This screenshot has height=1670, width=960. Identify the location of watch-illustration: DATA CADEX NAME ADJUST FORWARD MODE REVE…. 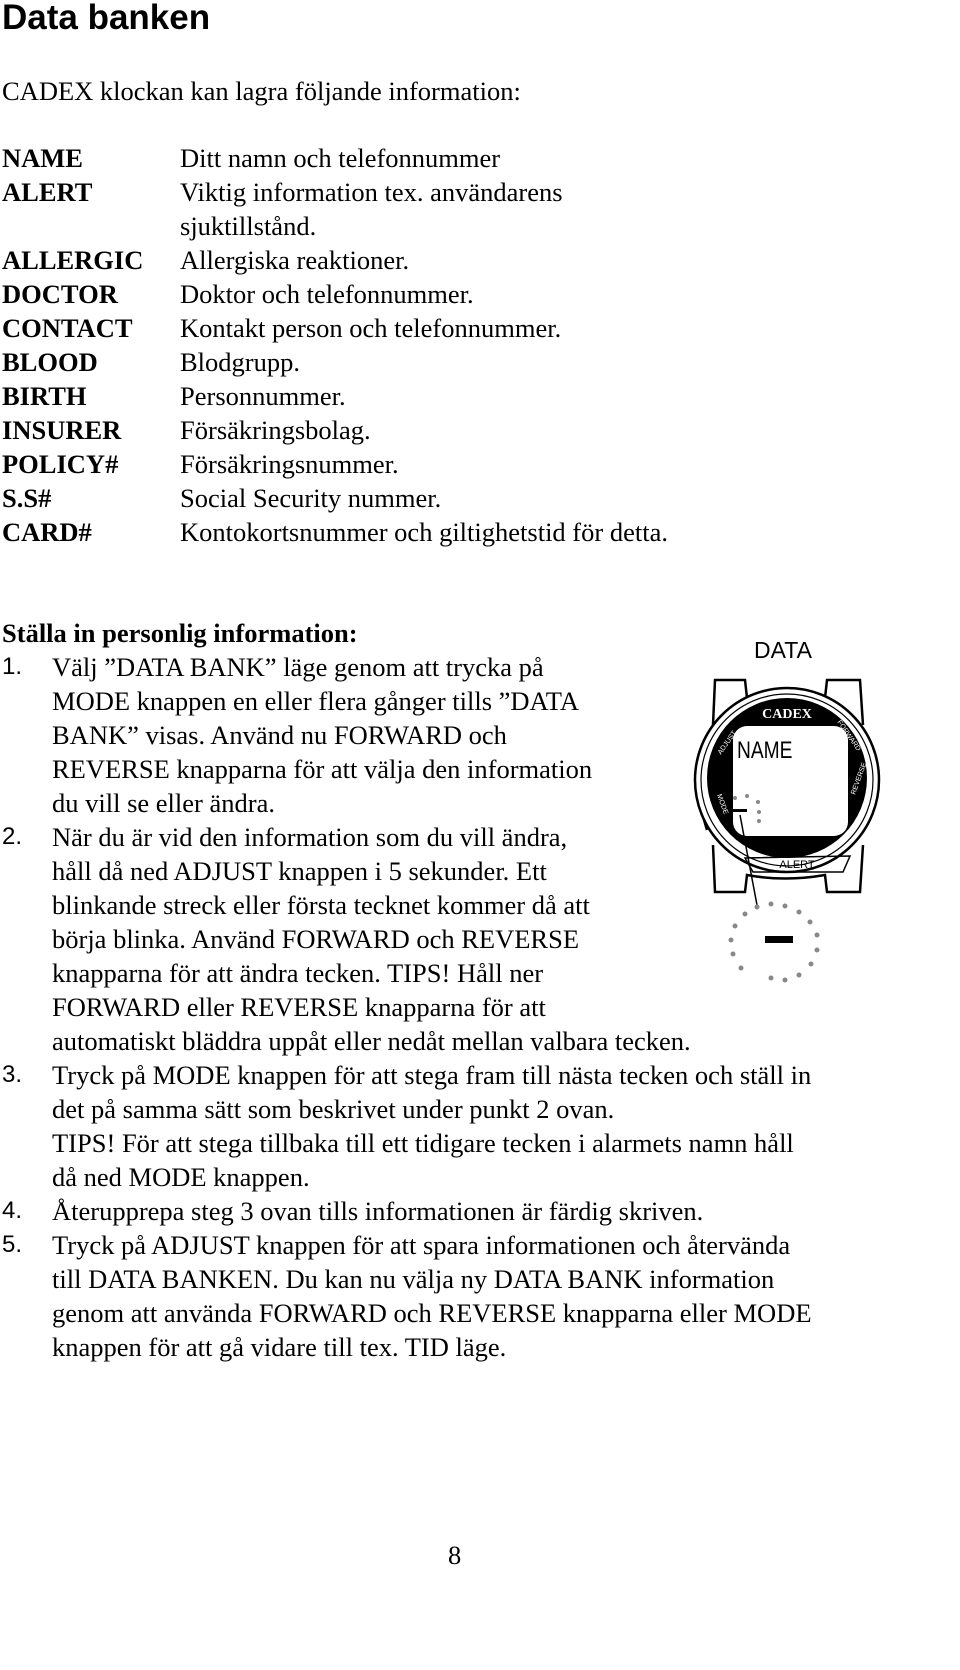
(787, 810).